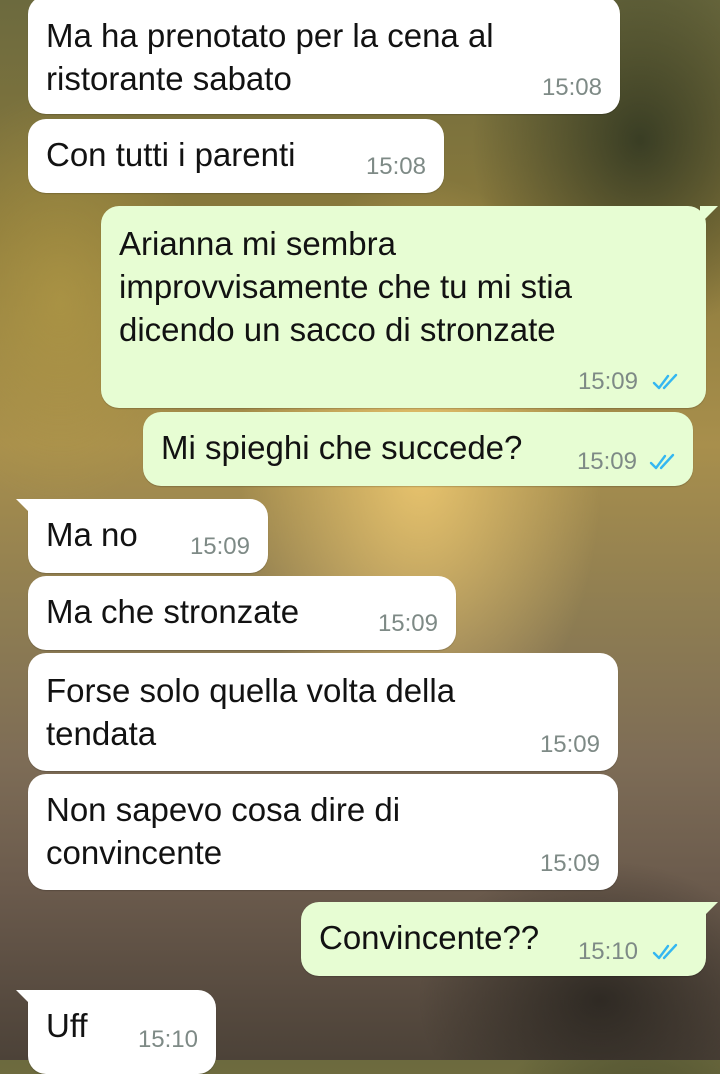  What do you see at coordinates (171, 154) in the screenshot?
I see `message-text: Con tutti i parenti` at bounding box center [171, 154].